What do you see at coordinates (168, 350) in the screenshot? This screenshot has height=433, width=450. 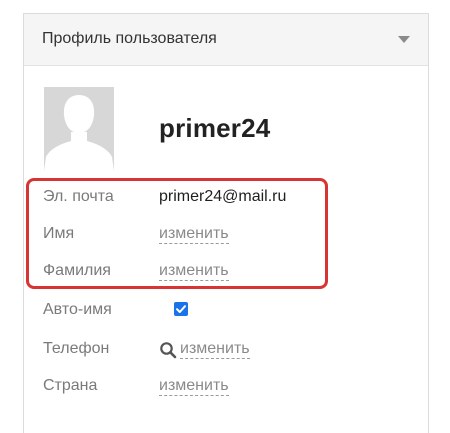 I see `search-icon` at bounding box center [168, 350].